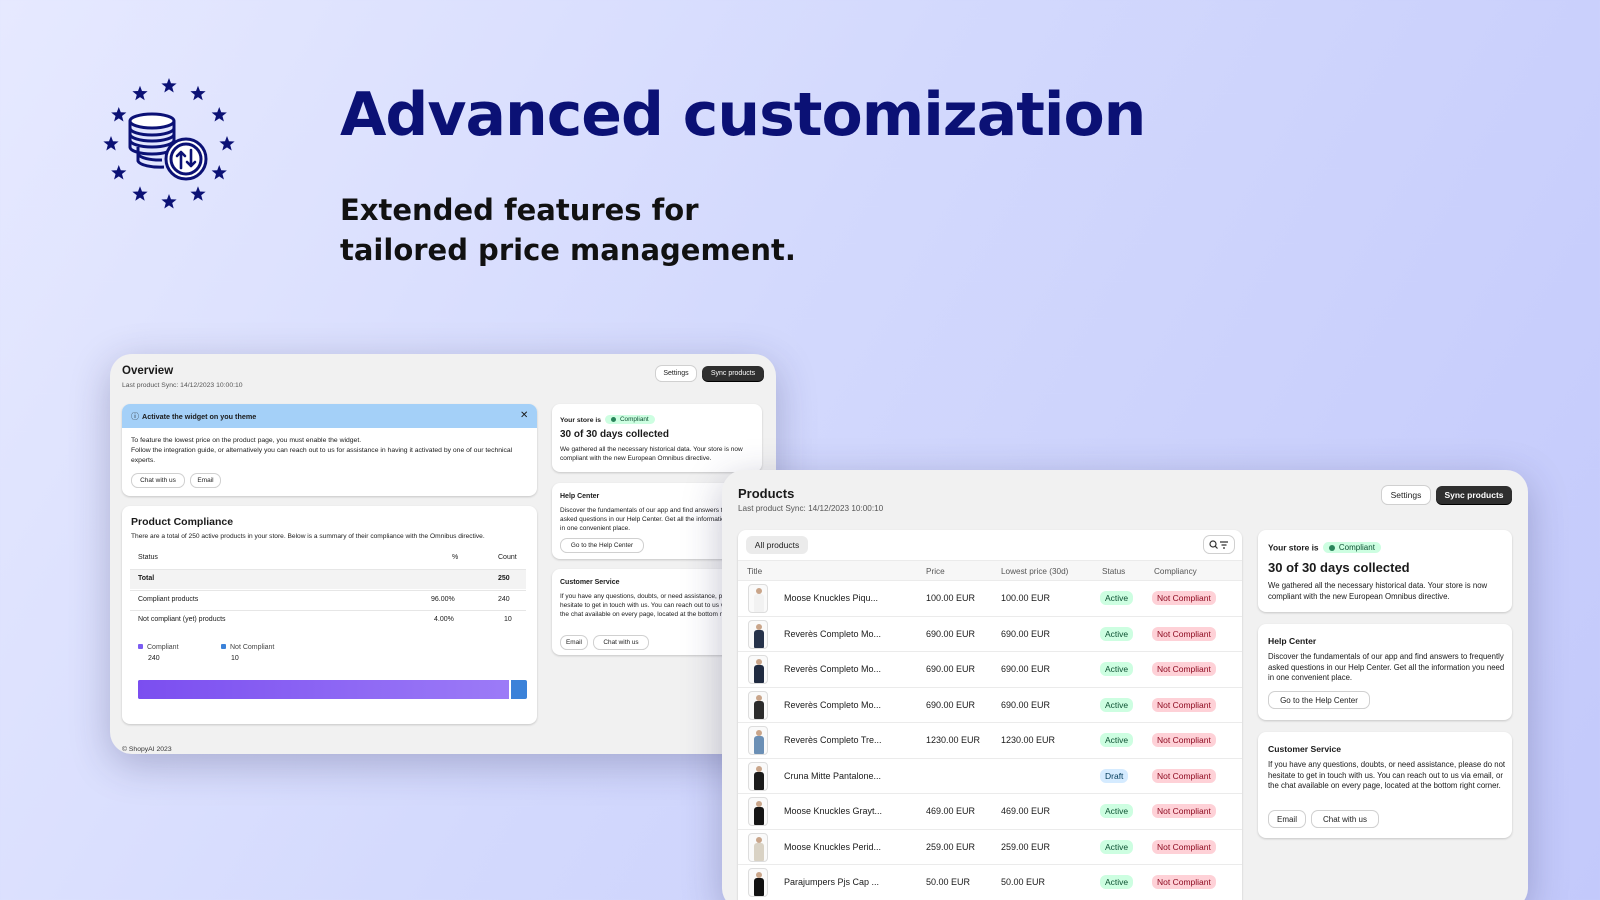  Describe the element at coordinates (1035, 571) in the screenshot. I see `header-lowest-price: Lowest price (30d)` at that location.